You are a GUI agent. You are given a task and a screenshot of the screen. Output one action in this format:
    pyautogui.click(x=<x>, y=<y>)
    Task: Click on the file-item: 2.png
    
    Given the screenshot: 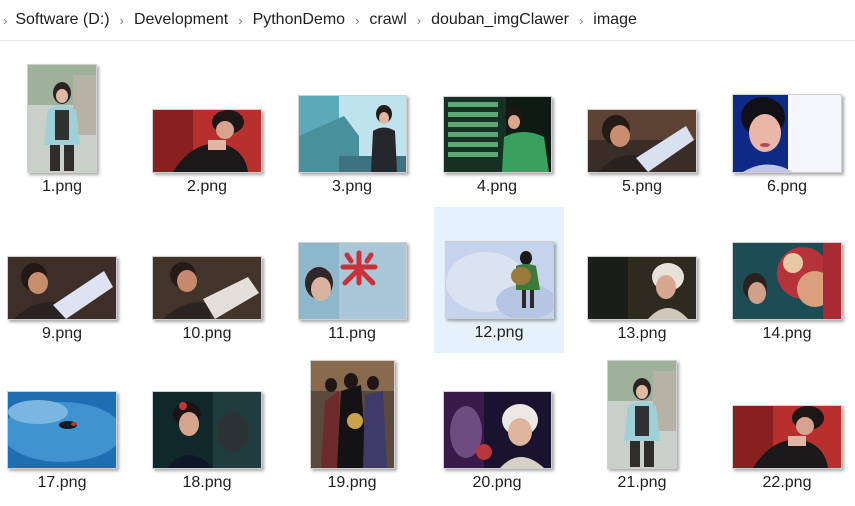 What is the action you would take?
    pyautogui.click(x=207, y=134)
    